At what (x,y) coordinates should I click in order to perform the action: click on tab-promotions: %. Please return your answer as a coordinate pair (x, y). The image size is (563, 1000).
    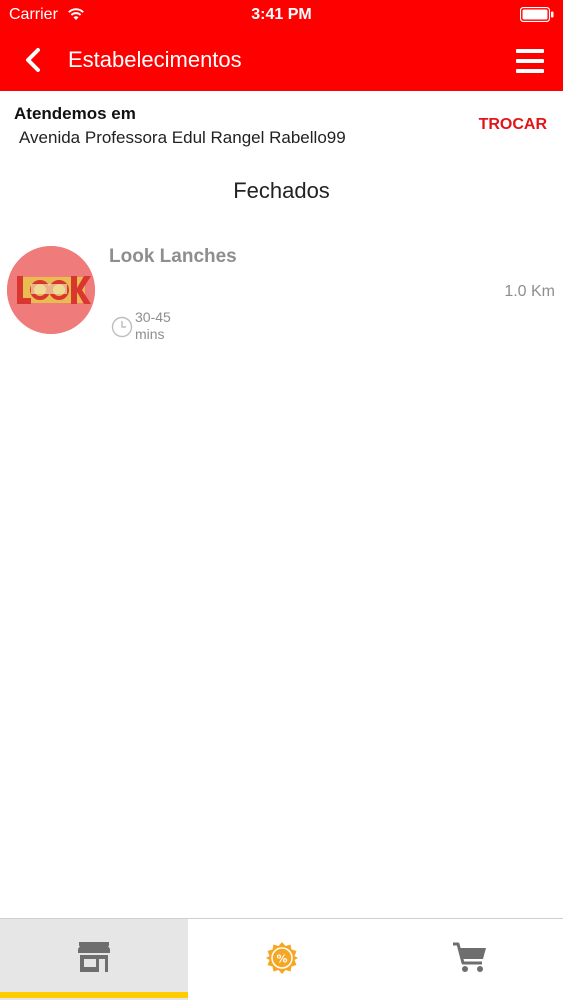
    Looking at the image, I should click on (282, 959).